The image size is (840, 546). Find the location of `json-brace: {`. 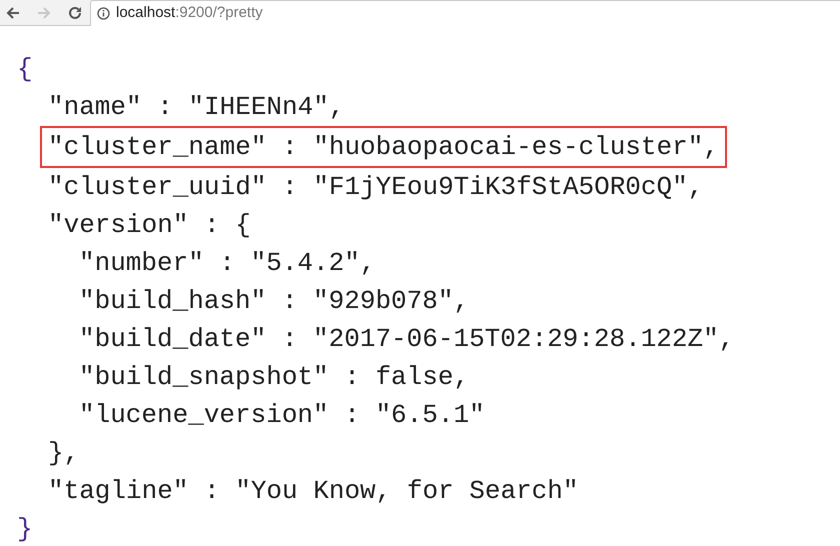

json-brace: { is located at coordinates (25, 69).